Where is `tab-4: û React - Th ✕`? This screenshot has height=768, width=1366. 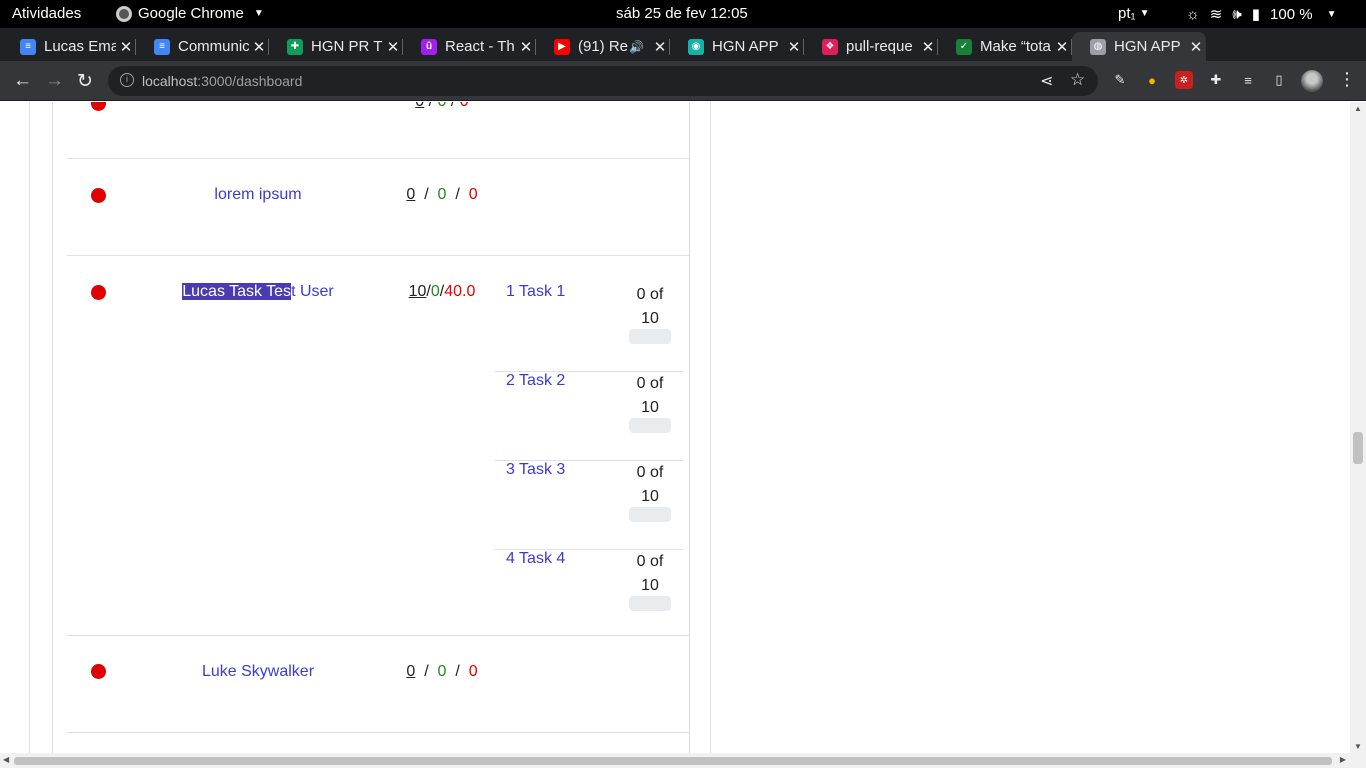 tab-4: û React - Th ✕ is located at coordinates (469, 46).